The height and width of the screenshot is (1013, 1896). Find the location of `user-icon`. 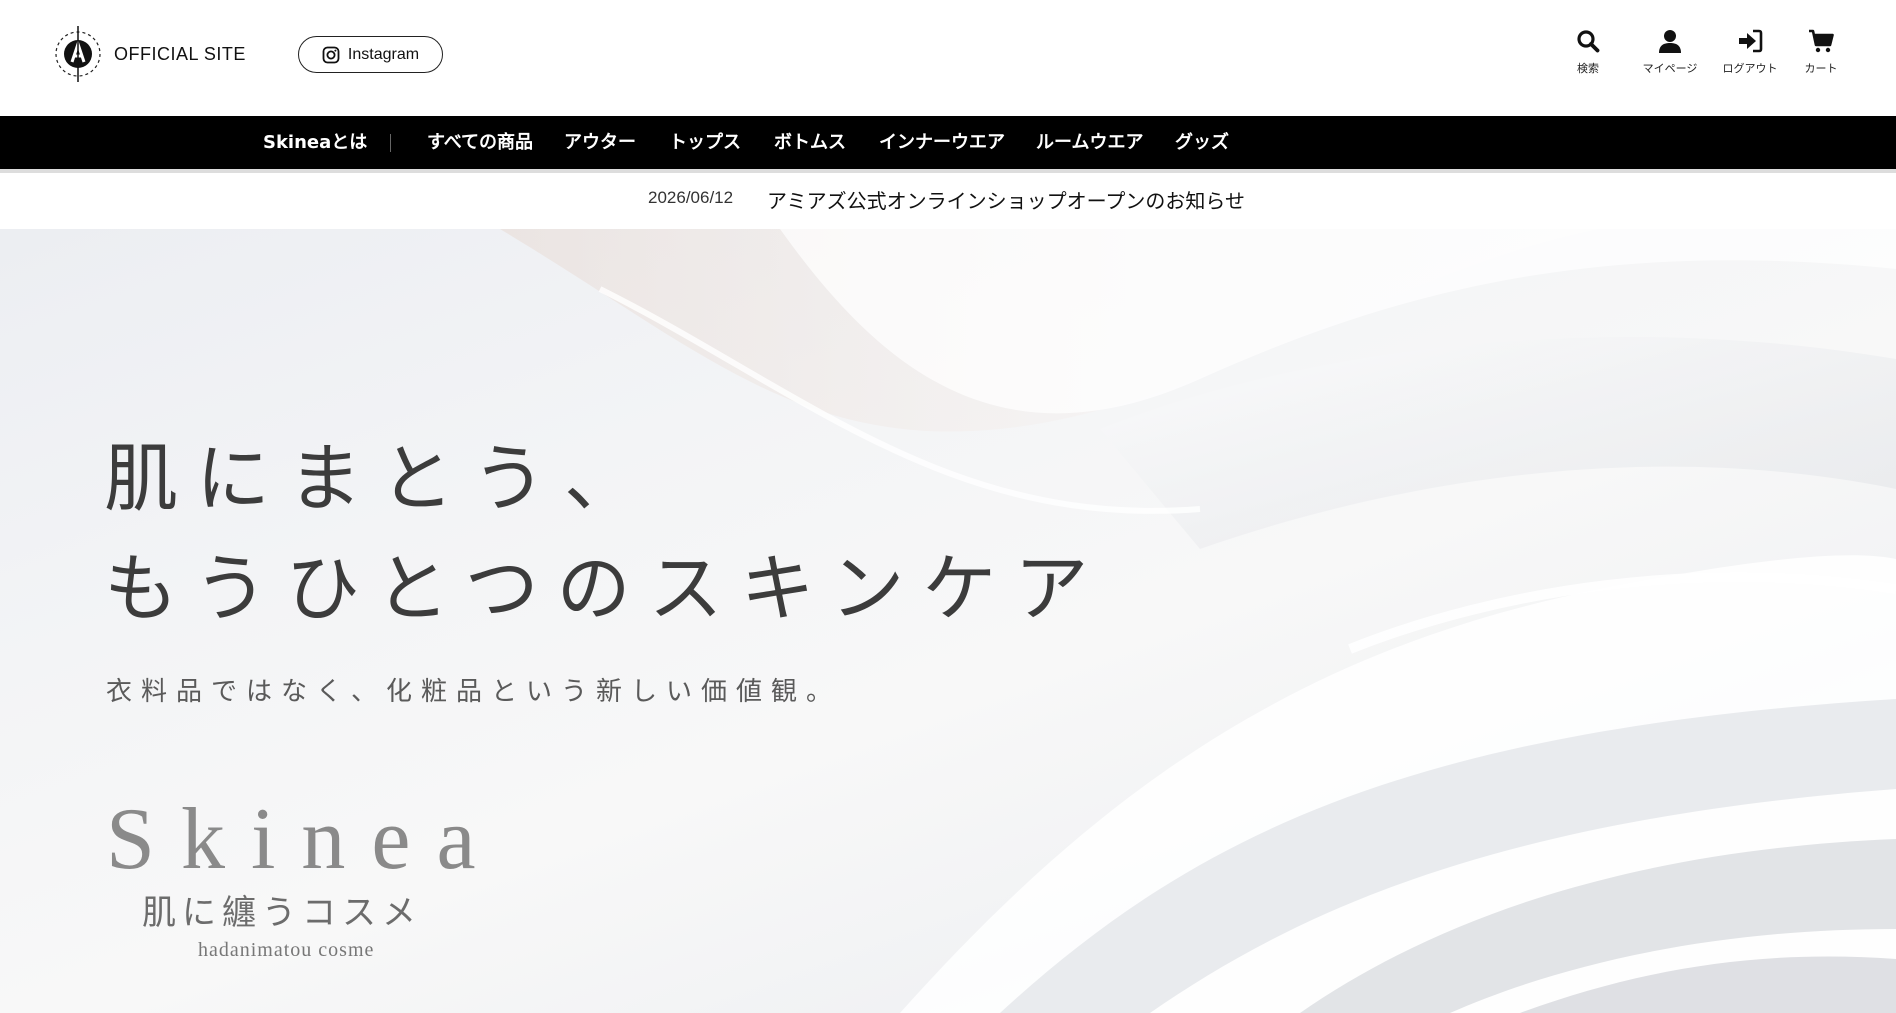

user-icon is located at coordinates (1670, 41).